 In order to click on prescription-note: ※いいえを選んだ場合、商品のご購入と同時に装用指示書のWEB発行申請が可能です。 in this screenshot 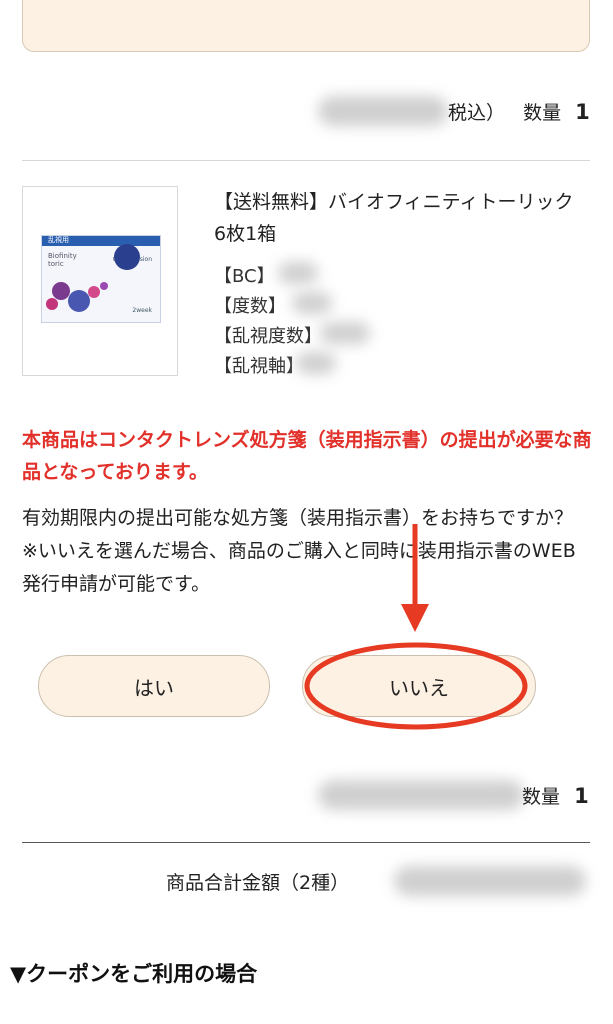, I will do `click(299, 567)`.